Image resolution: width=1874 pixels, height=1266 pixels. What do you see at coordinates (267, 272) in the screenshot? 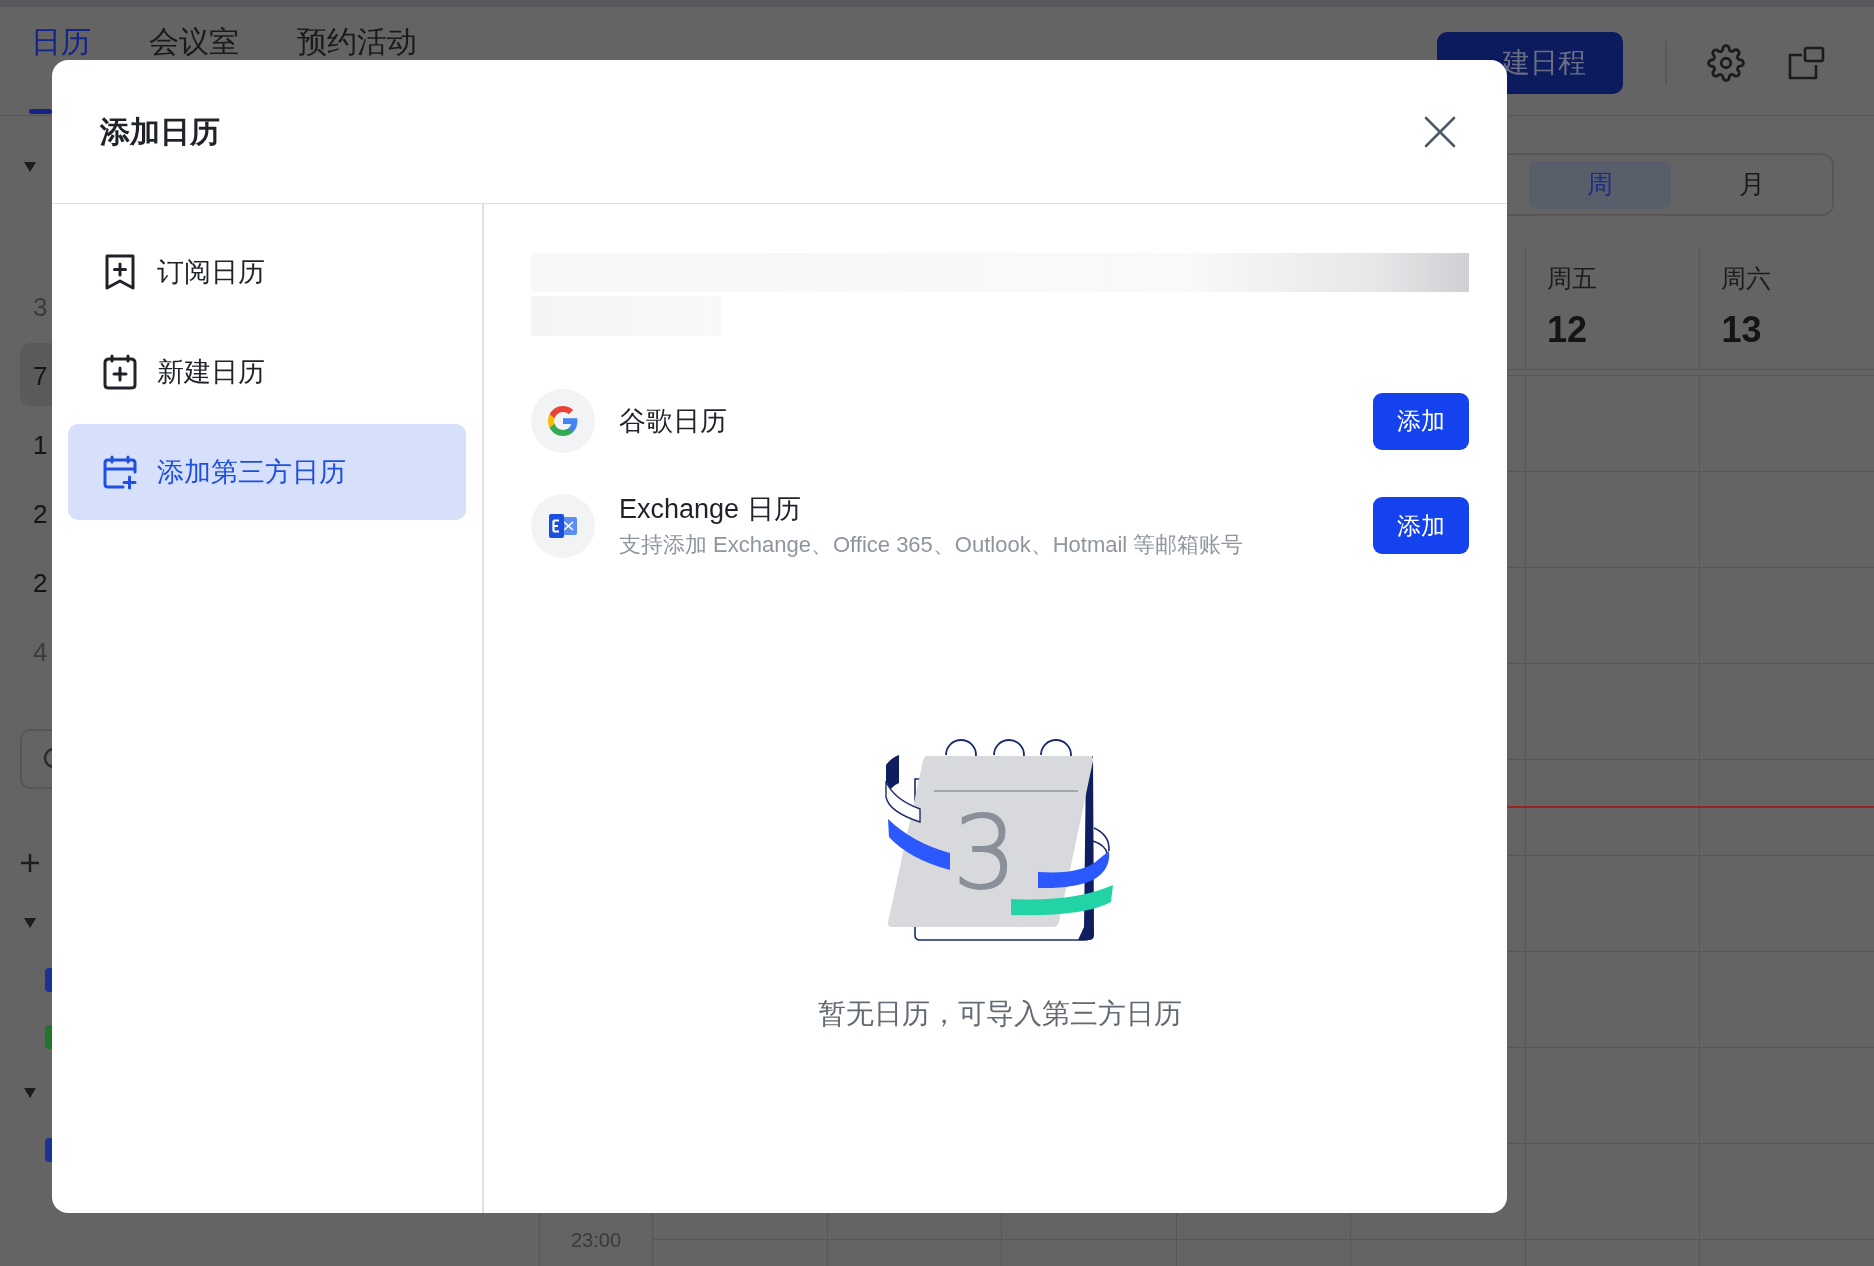
I see `menu-item: 订阅日历` at bounding box center [267, 272].